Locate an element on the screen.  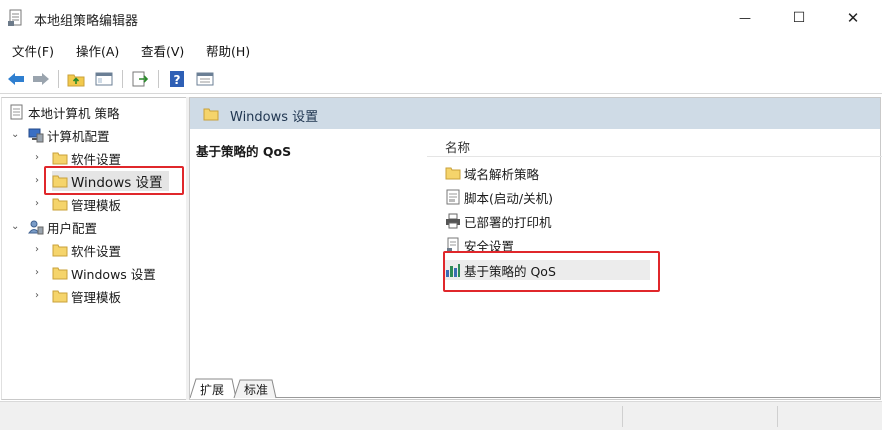
security-icon is located at coordinates (453, 245).